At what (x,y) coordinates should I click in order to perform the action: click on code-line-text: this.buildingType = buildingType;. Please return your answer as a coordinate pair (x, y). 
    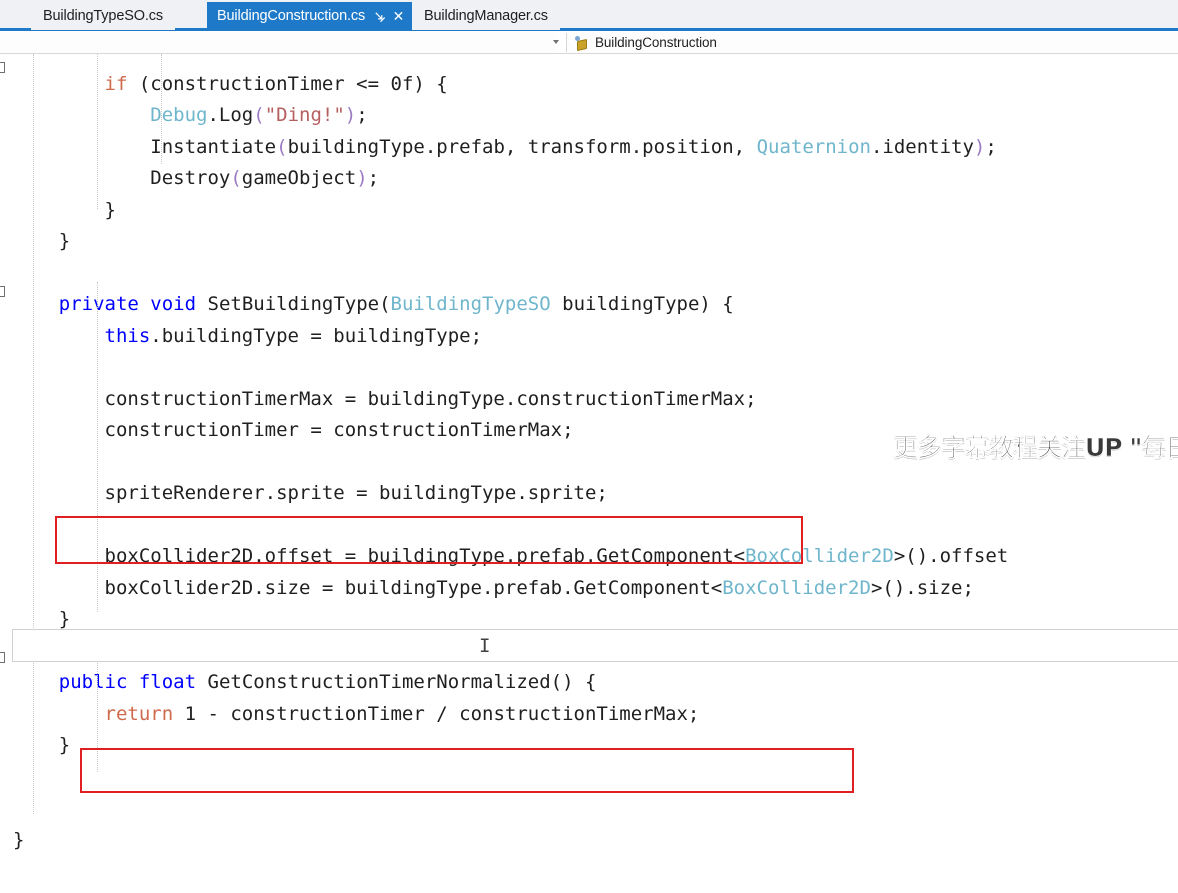
    Looking at the image, I should click on (248, 337).